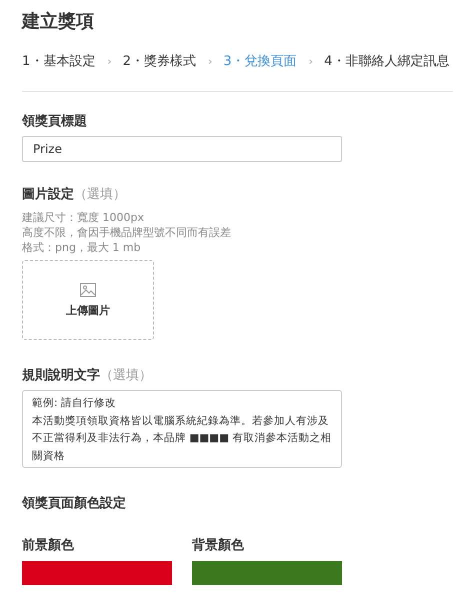  Describe the element at coordinates (55, 122) in the screenshot. I see `field-label: 領獎頁標題` at that location.